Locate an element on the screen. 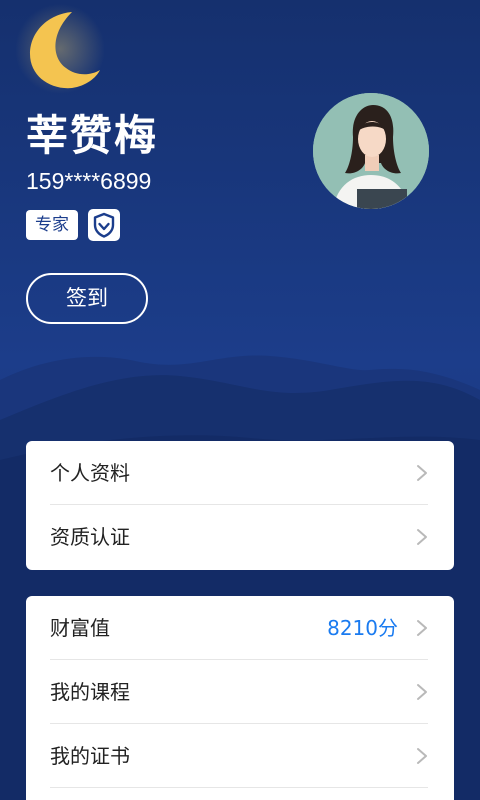 This screenshot has width=480, height=800. wealth-points-value: 8210分 is located at coordinates (362, 628).